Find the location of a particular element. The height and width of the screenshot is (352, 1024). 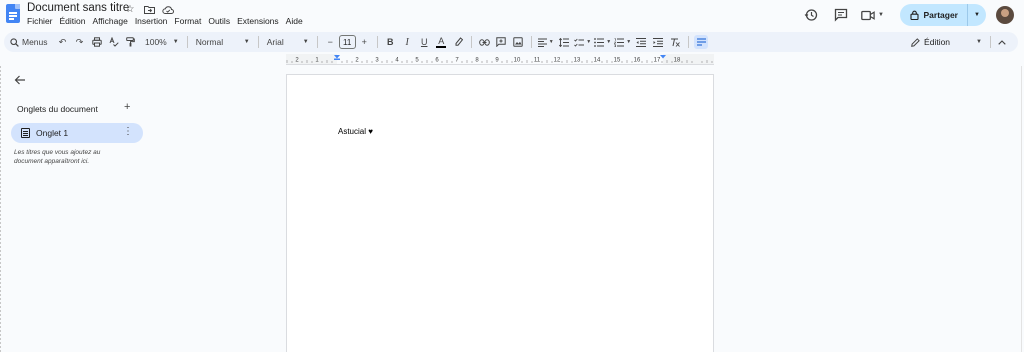

share-label: Partager is located at coordinates (941, 15).